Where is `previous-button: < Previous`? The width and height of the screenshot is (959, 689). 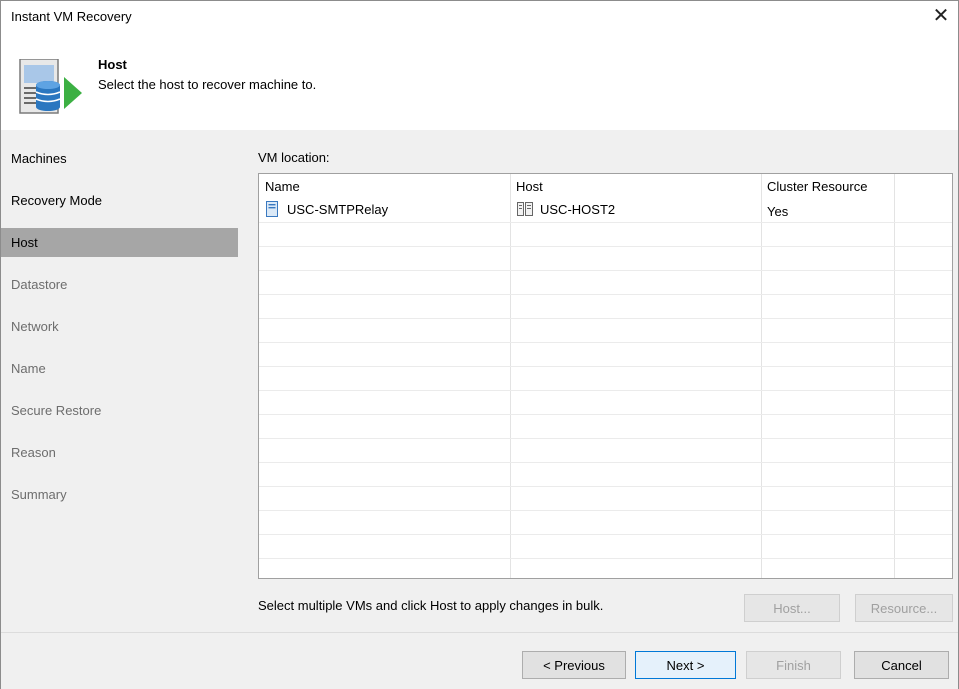
previous-button: < Previous is located at coordinates (574, 665).